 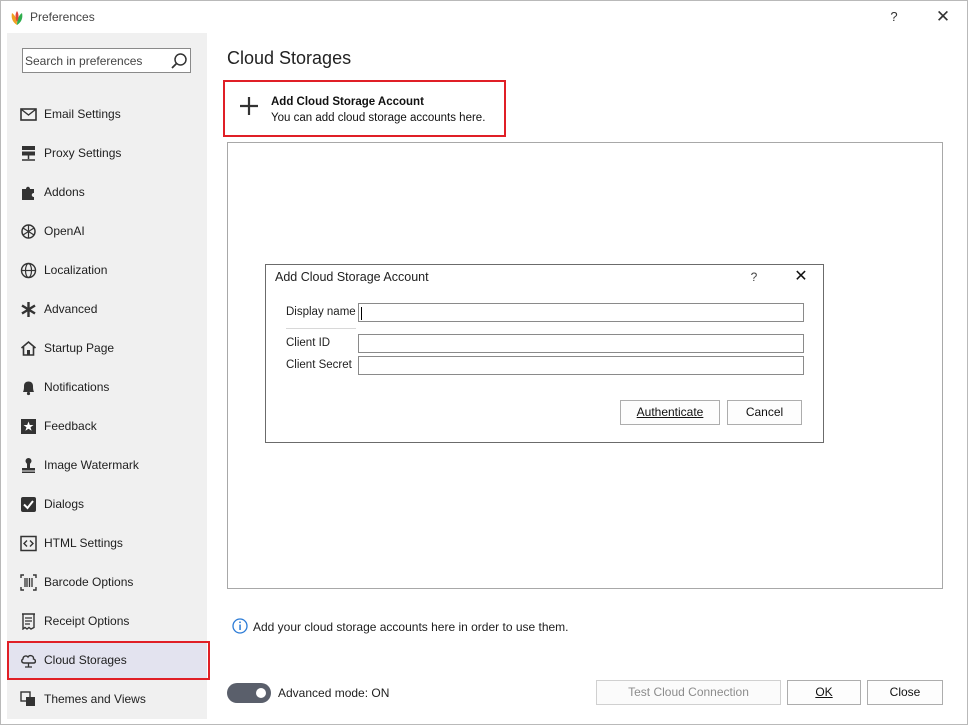 What do you see at coordinates (28, 114) in the screenshot?
I see `envelope-icon` at bounding box center [28, 114].